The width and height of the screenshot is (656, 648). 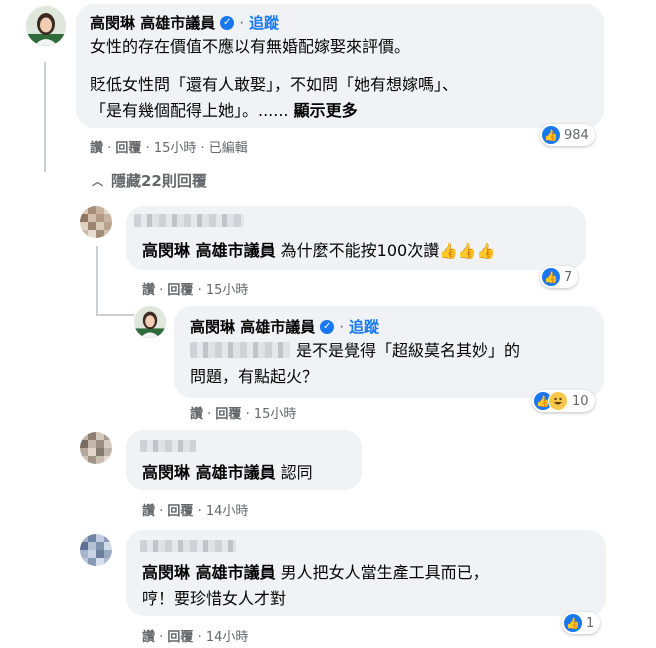 I want to click on hide-replies-label: 隱藏22則回覆, so click(x=159, y=181).